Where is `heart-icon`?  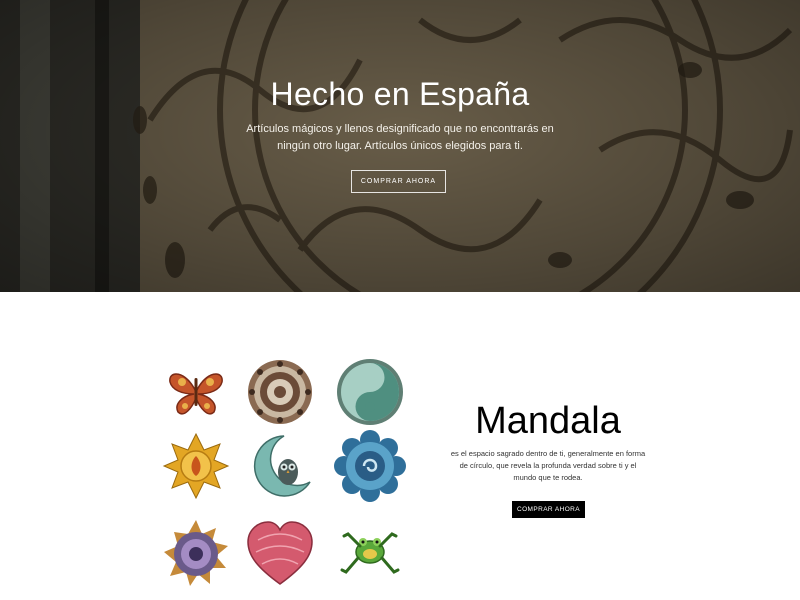
heart-icon is located at coordinates (280, 553).